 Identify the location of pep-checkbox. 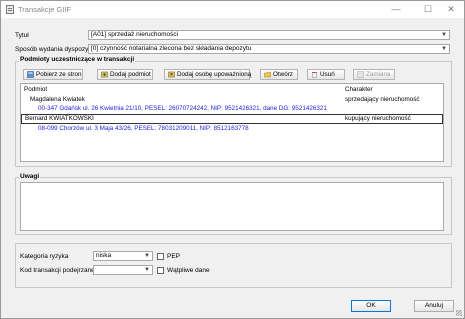
(160, 256).